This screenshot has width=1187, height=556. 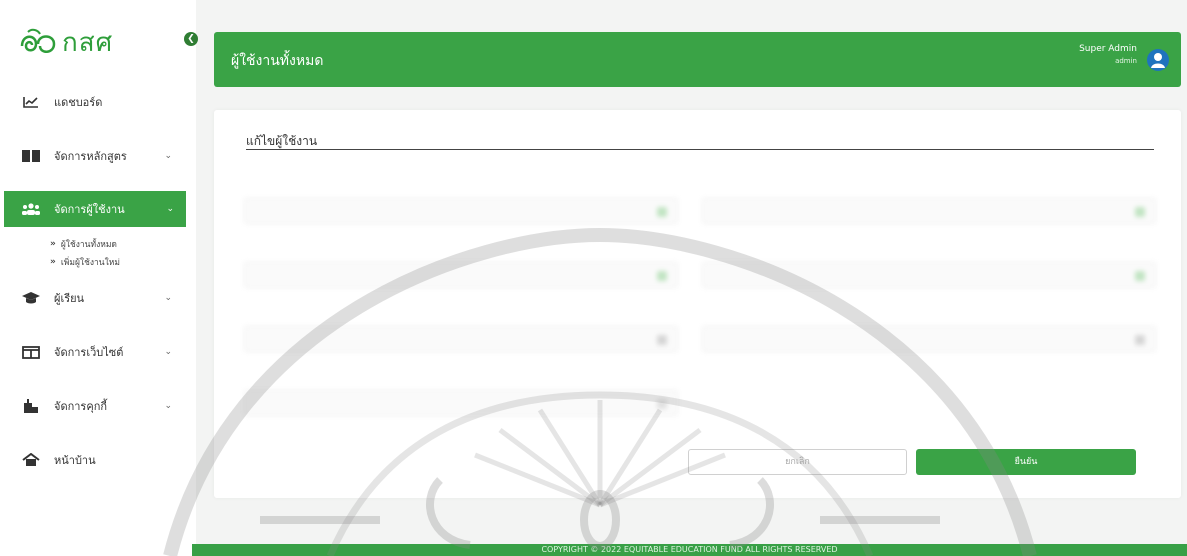 I want to click on sidebar-subitem-all-users: » ผู้ใช้งานทั้งหมด, so click(x=98, y=244).